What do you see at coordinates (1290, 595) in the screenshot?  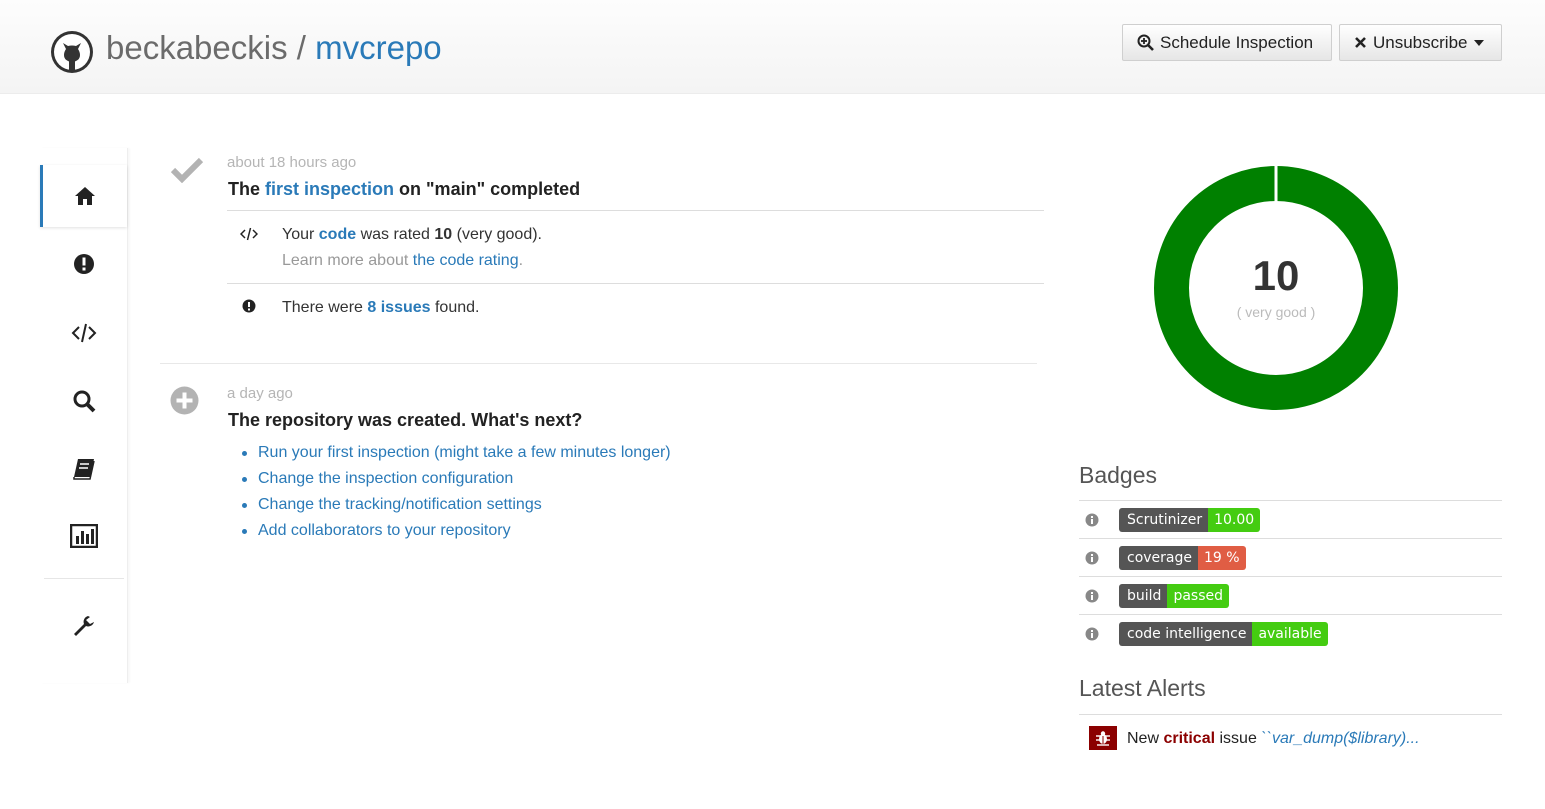 I see `badge-row: build passed` at bounding box center [1290, 595].